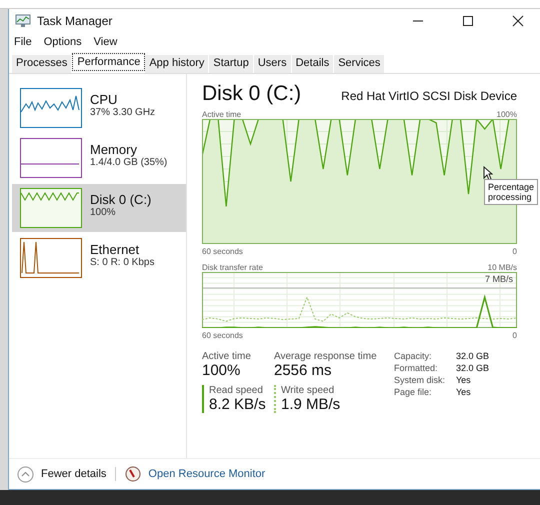  I want to click on tab: Details, so click(313, 64).